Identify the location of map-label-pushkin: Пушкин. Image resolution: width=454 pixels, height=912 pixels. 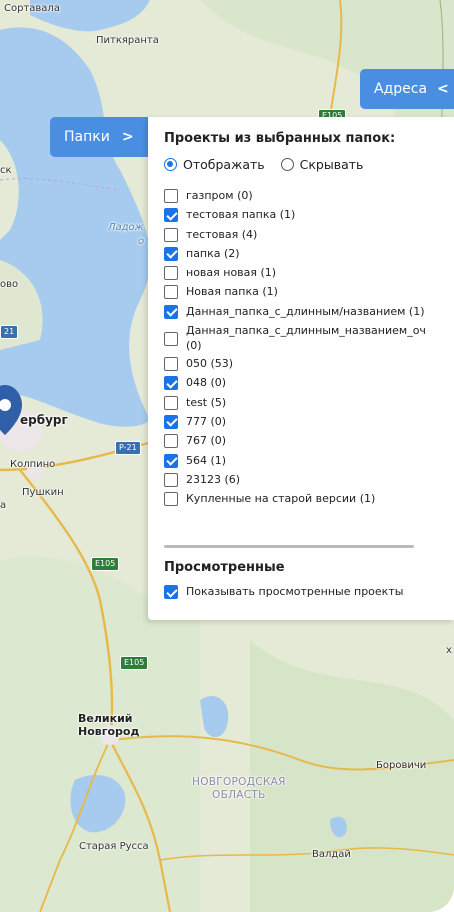
(43, 492).